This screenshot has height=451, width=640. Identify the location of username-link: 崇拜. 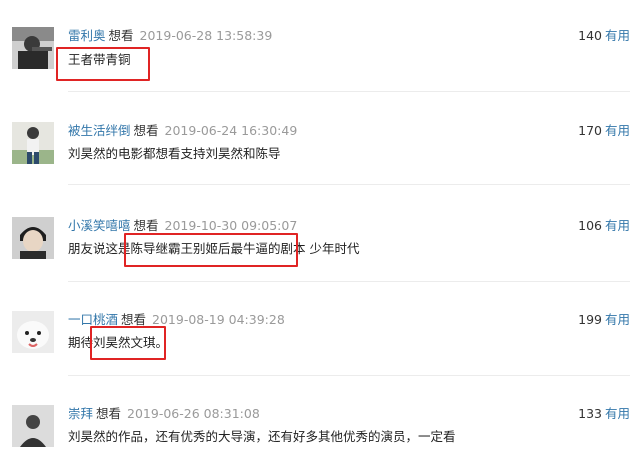
(80, 413).